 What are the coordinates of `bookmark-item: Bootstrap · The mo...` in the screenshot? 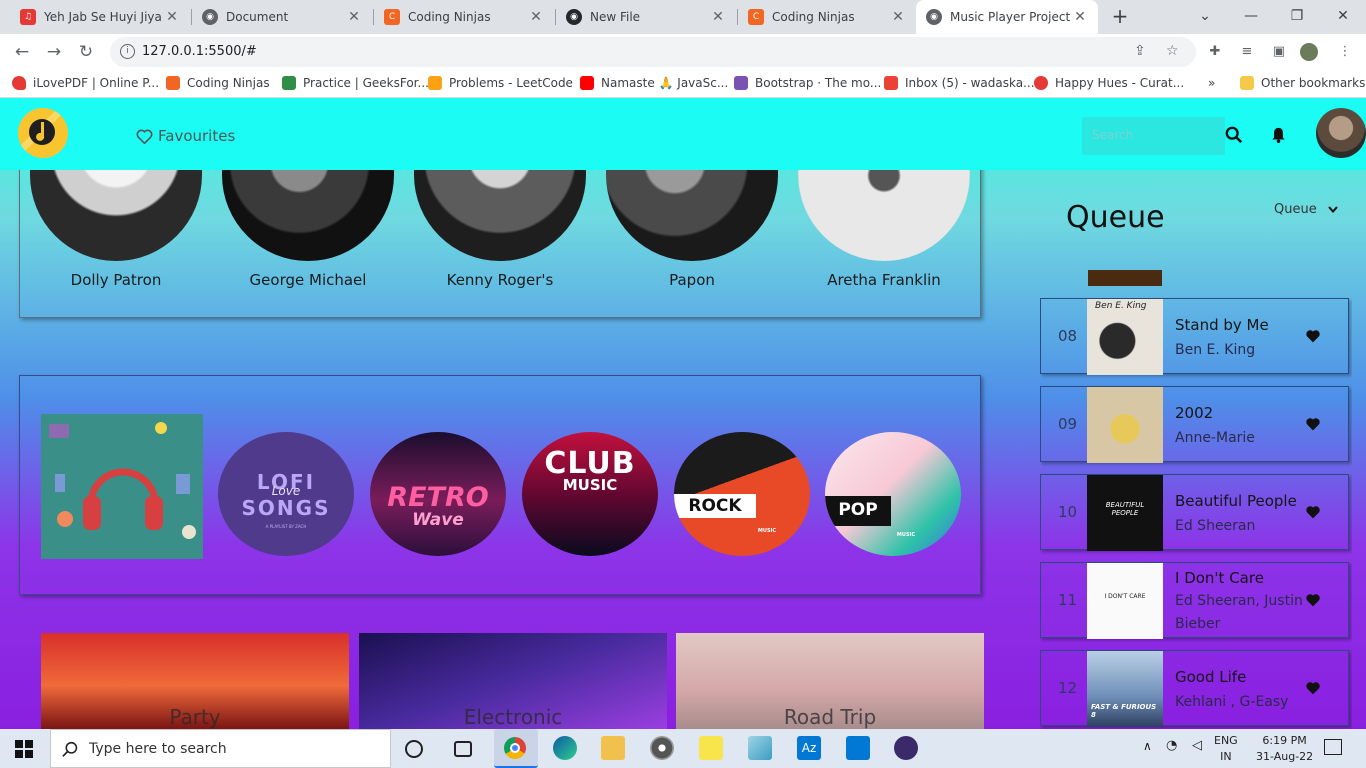 It's located at (807, 83).